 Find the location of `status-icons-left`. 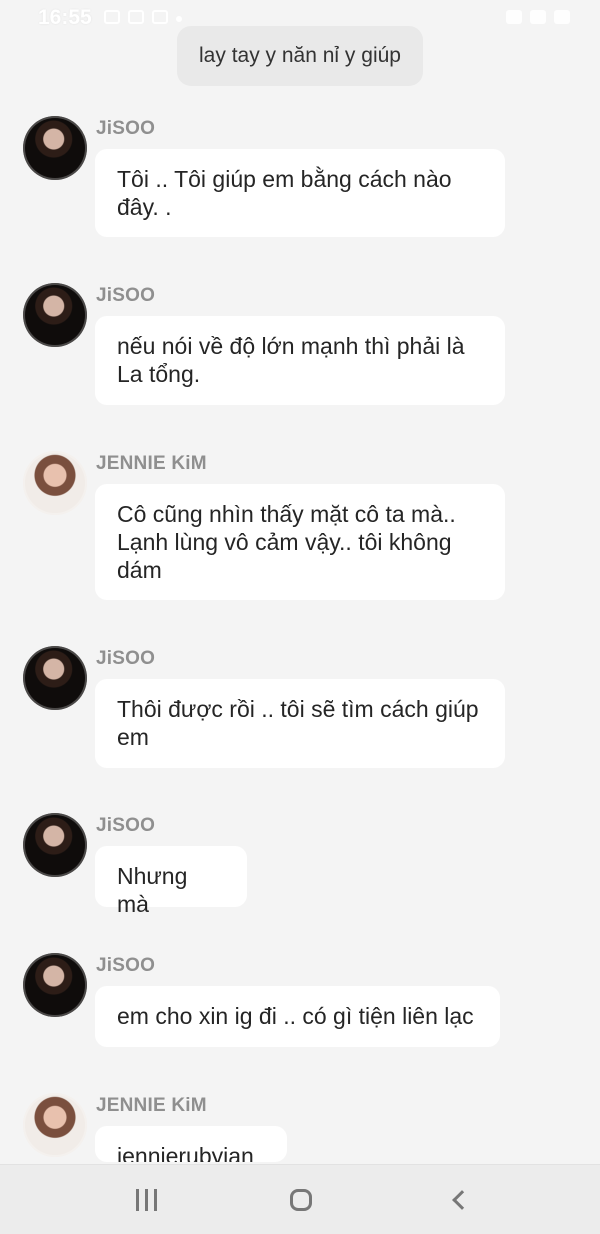

status-icons-left is located at coordinates (143, 17).